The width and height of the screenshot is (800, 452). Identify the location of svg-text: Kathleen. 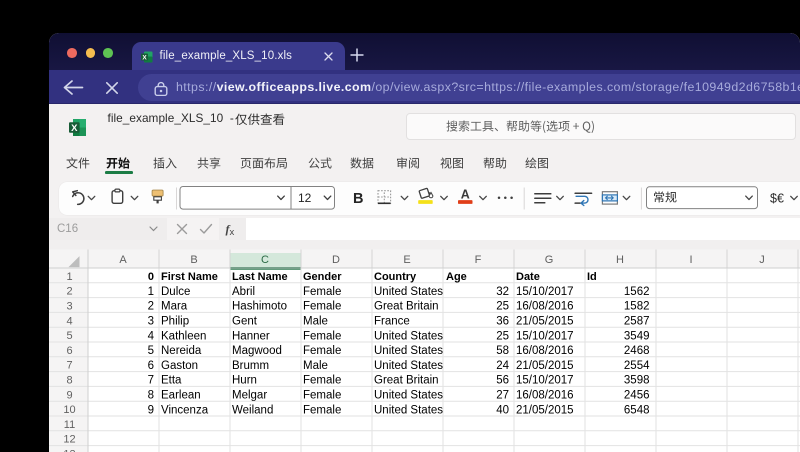
(183, 336).